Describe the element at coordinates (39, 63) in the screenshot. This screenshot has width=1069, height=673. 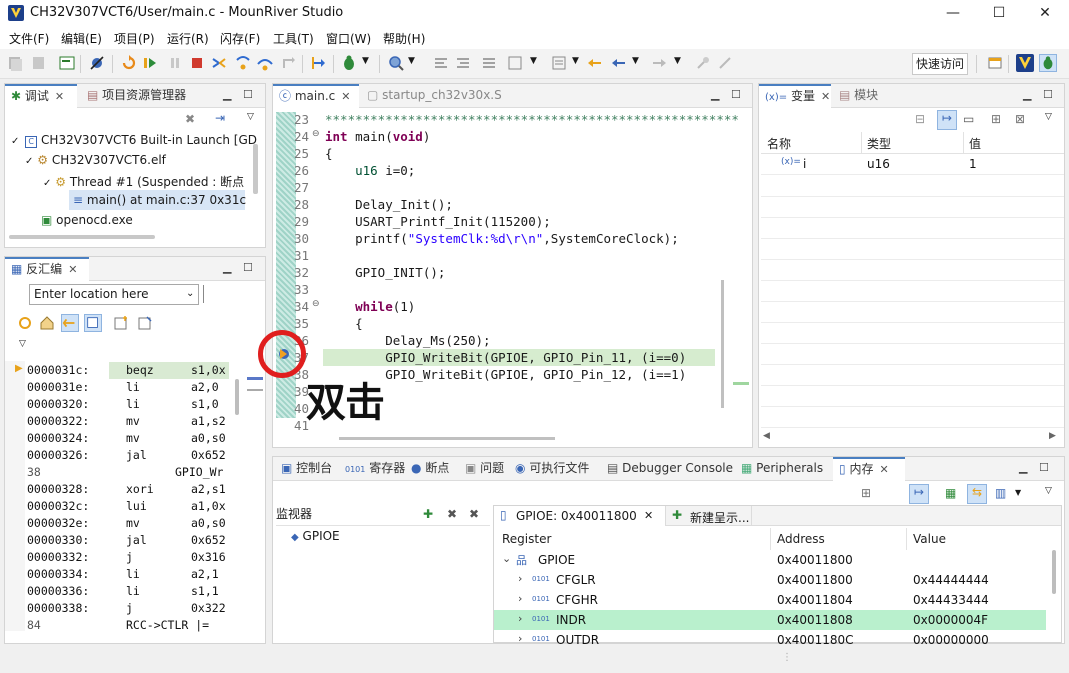
I see `copy-icon` at that location.